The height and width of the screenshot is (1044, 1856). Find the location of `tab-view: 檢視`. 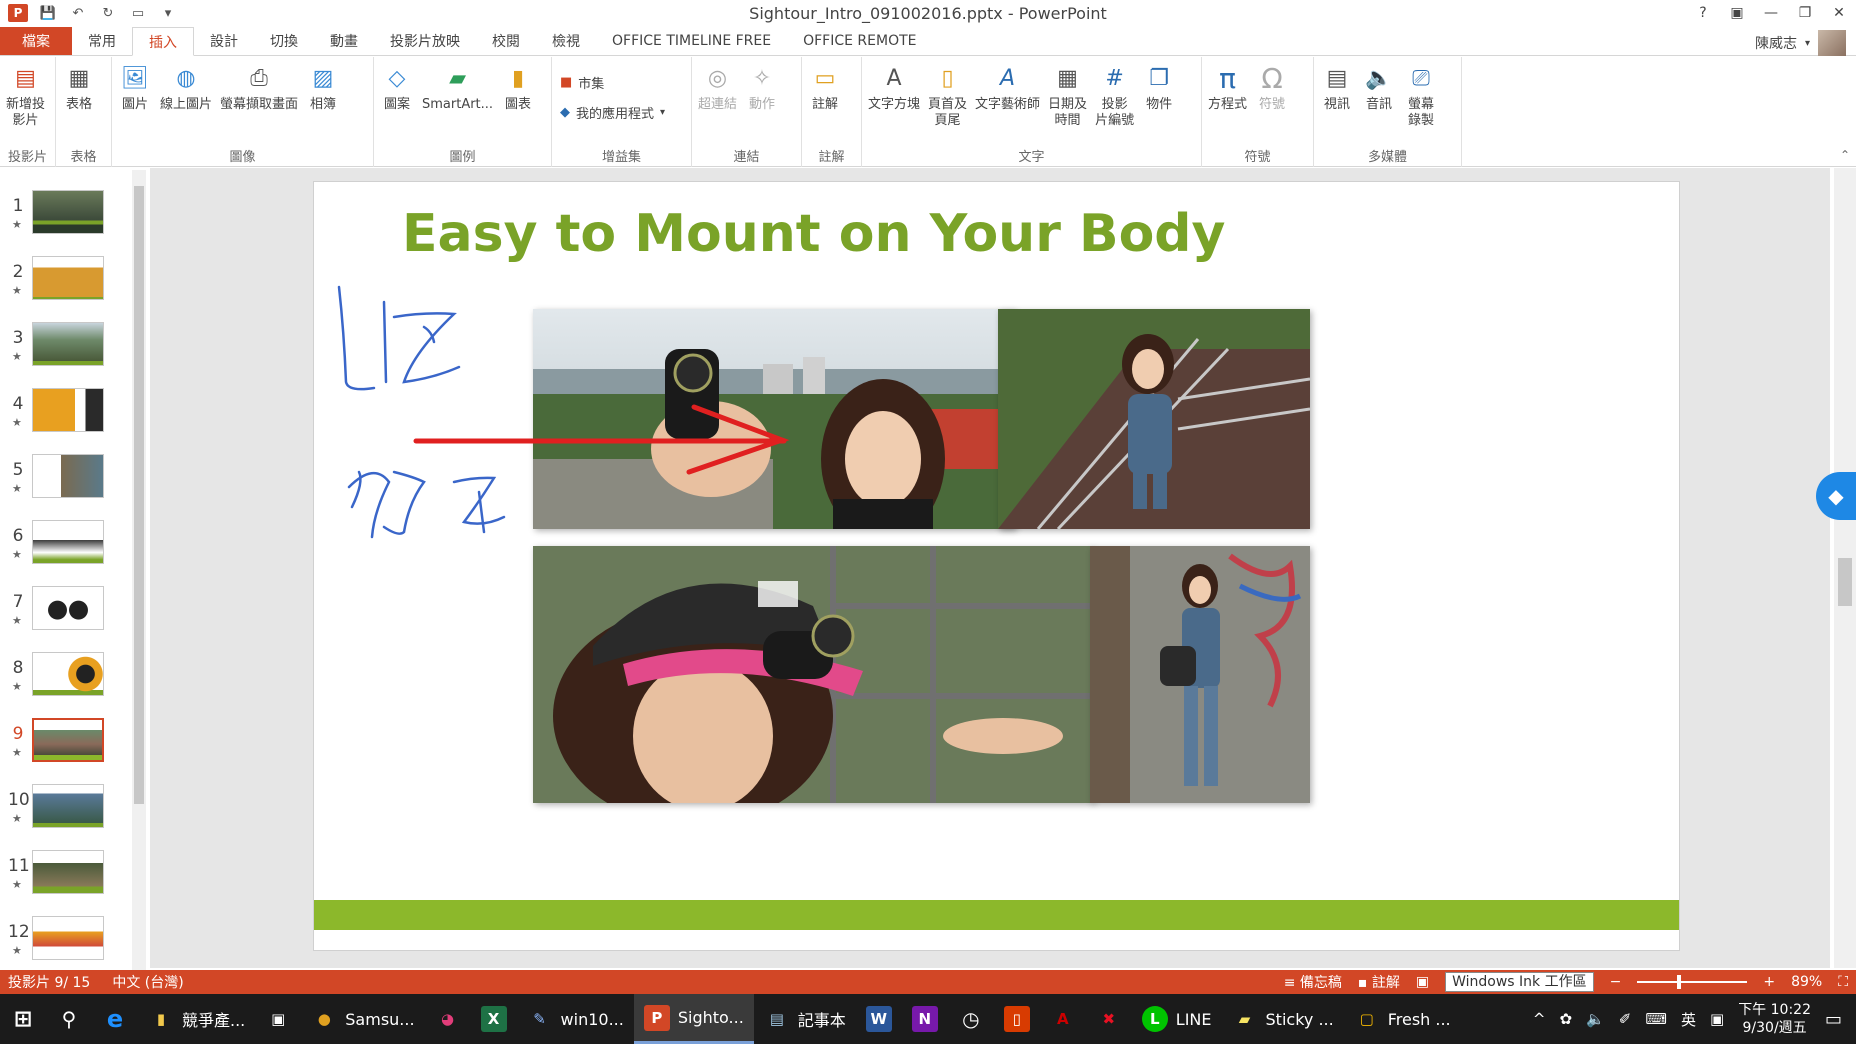

tab-view: 檢視 is located at coordinates (566, 41).